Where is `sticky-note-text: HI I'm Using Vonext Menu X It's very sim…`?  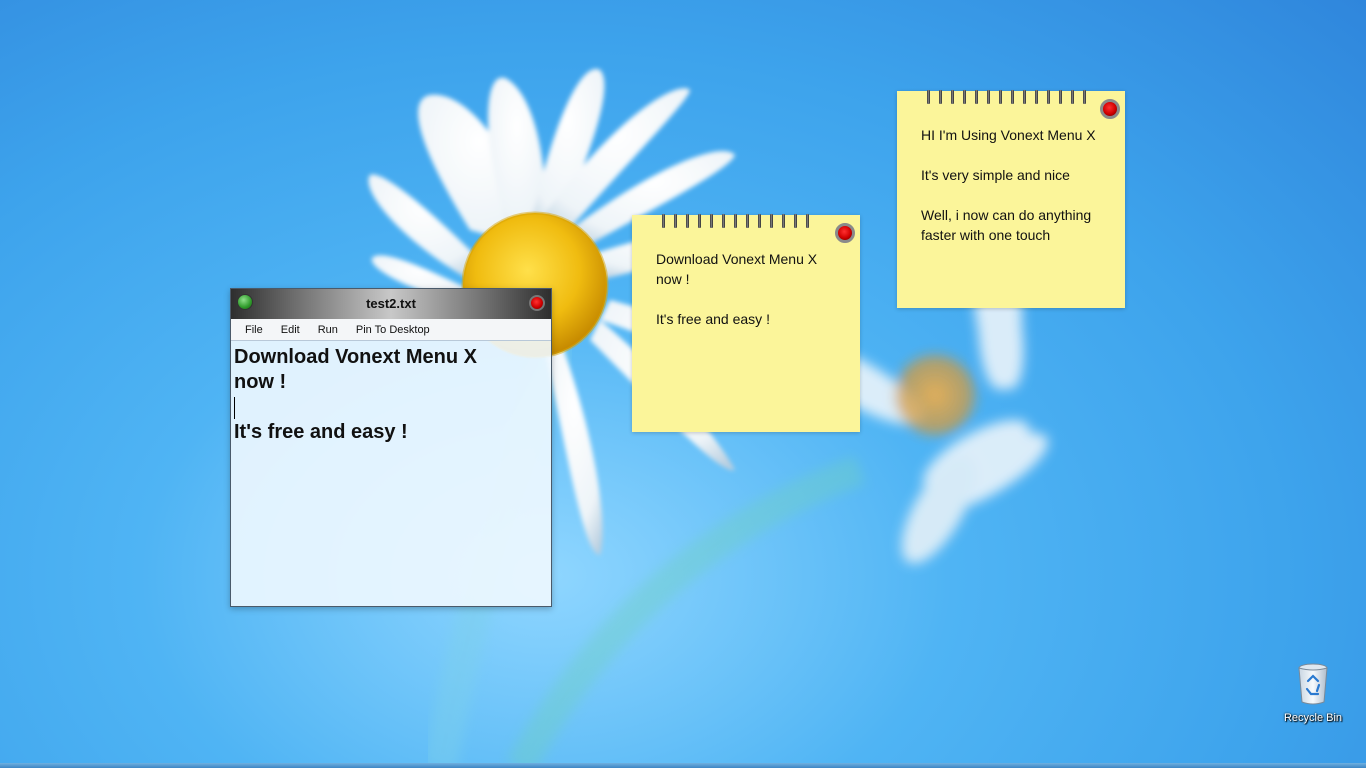
sticky-note-text: HI I'm Using Vonext Menu X It's very sim… is located at coordinates (1014, 185).